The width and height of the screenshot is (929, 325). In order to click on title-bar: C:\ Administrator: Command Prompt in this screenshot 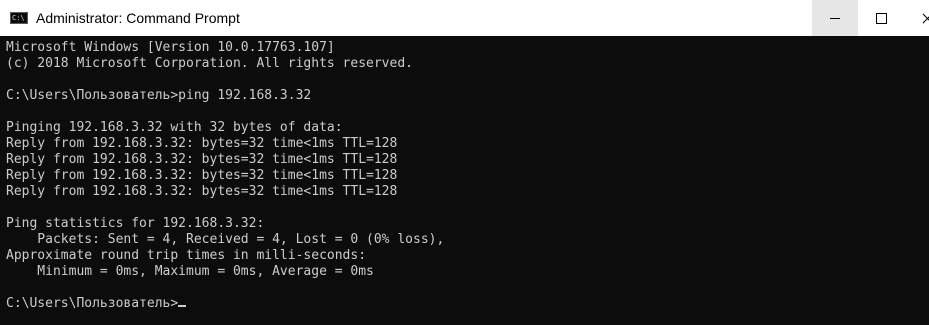, I will do `click(464, 18)`.